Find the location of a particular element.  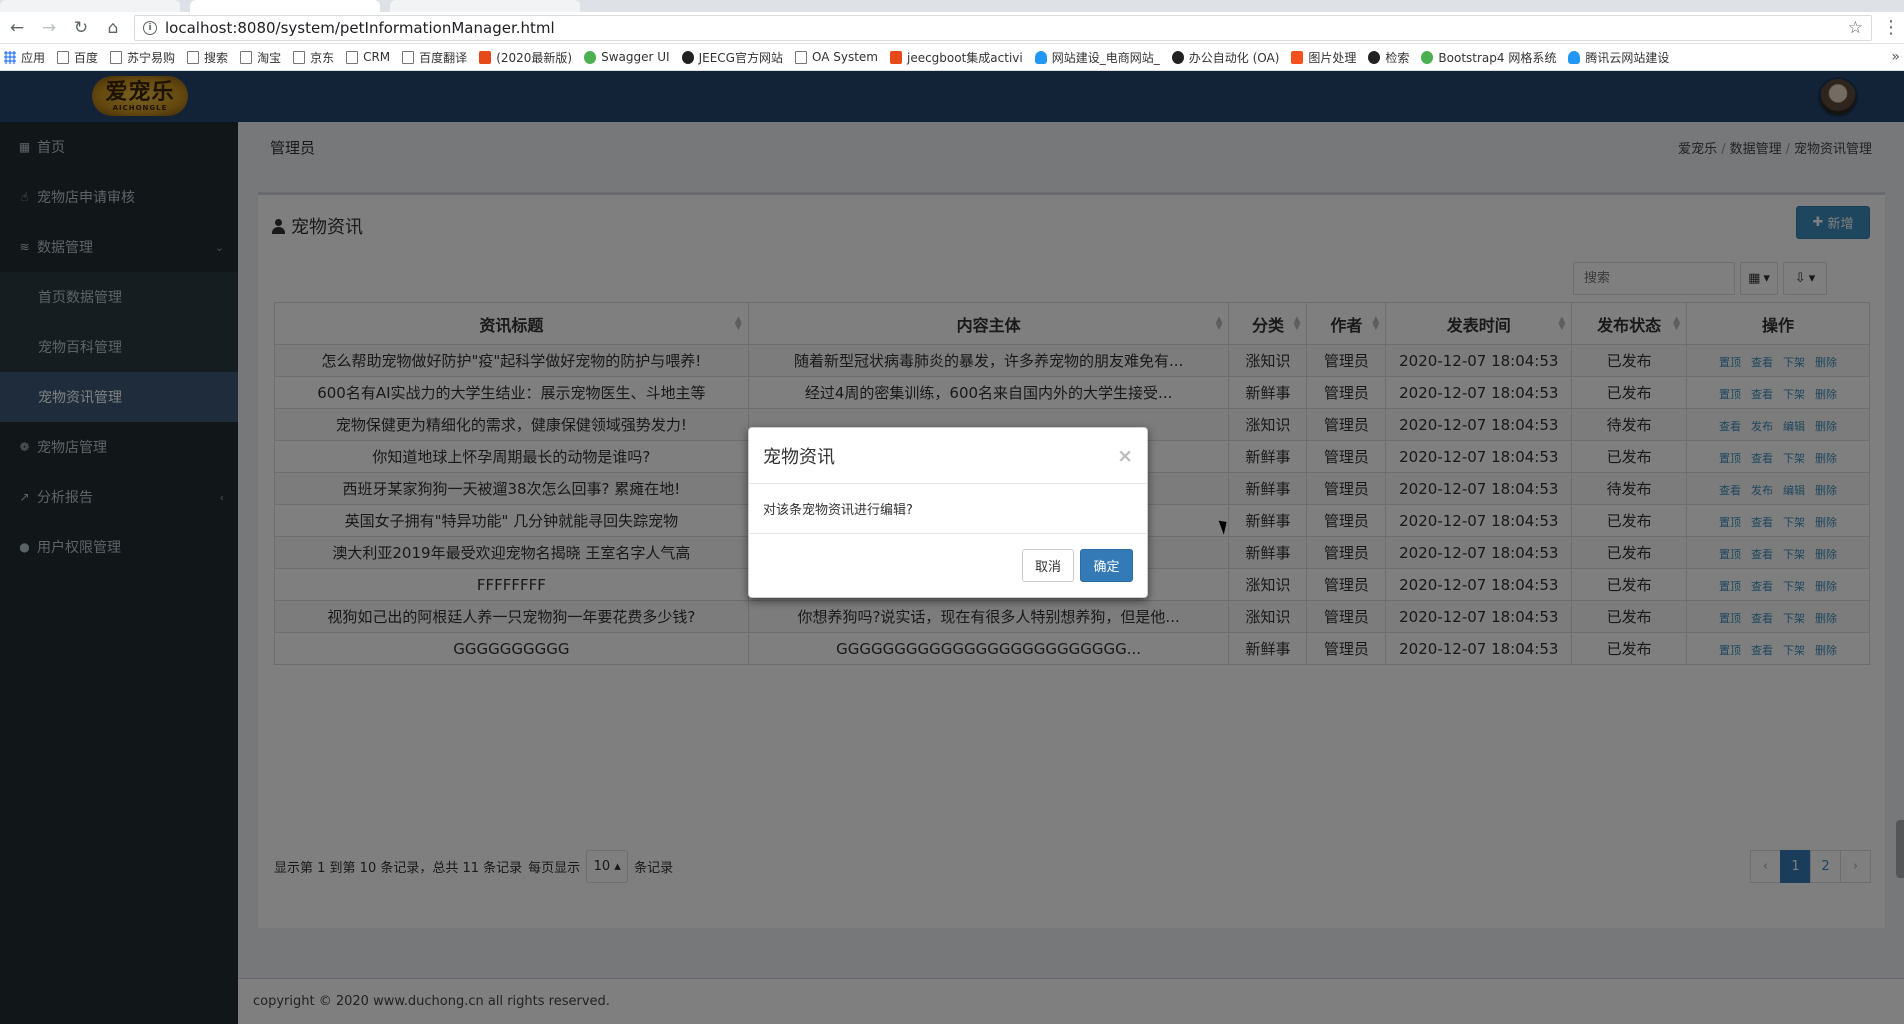

bookmark-item: CRM is located at coordinates (368, 57).